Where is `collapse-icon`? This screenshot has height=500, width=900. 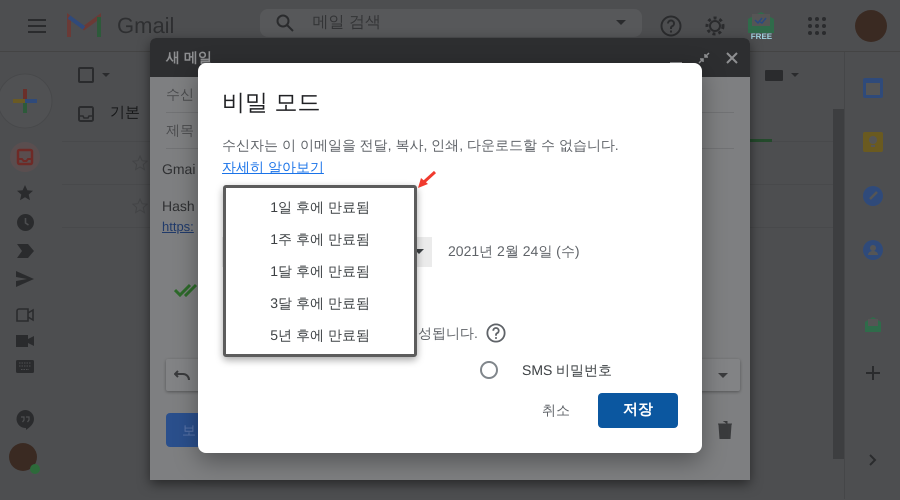
collapse-icon is located at coordinates (704, 58).